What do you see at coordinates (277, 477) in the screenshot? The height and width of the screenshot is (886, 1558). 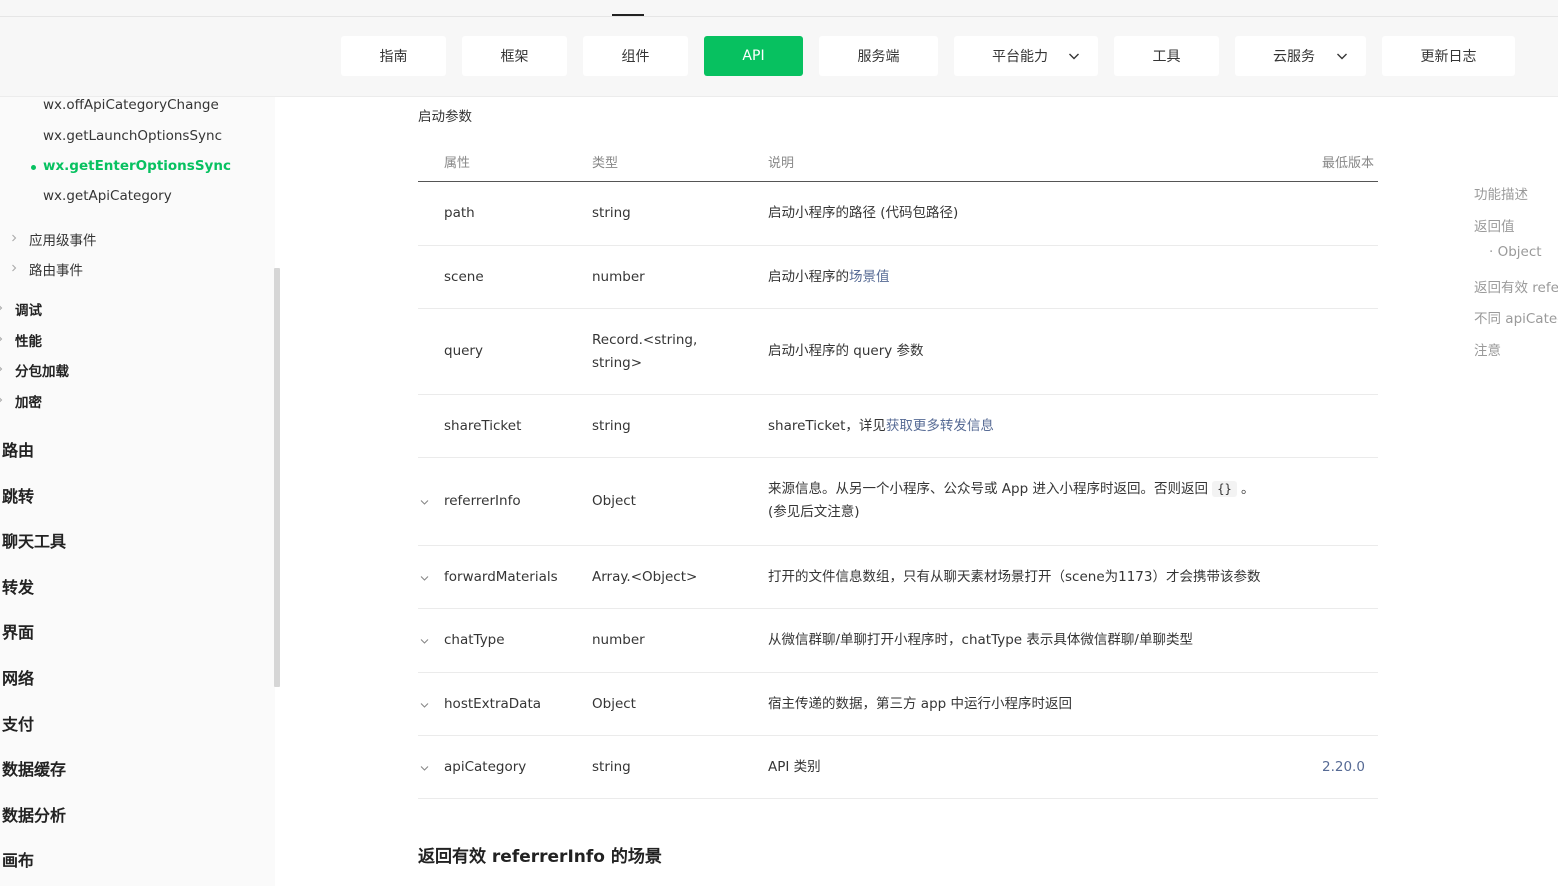 I see `sidebar-scrollbar` at bounding box center [277, 477].